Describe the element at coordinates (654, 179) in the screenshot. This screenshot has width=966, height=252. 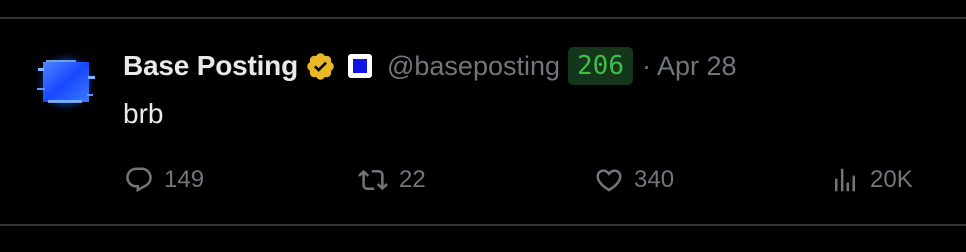
I see `like-count: 340` at that location.